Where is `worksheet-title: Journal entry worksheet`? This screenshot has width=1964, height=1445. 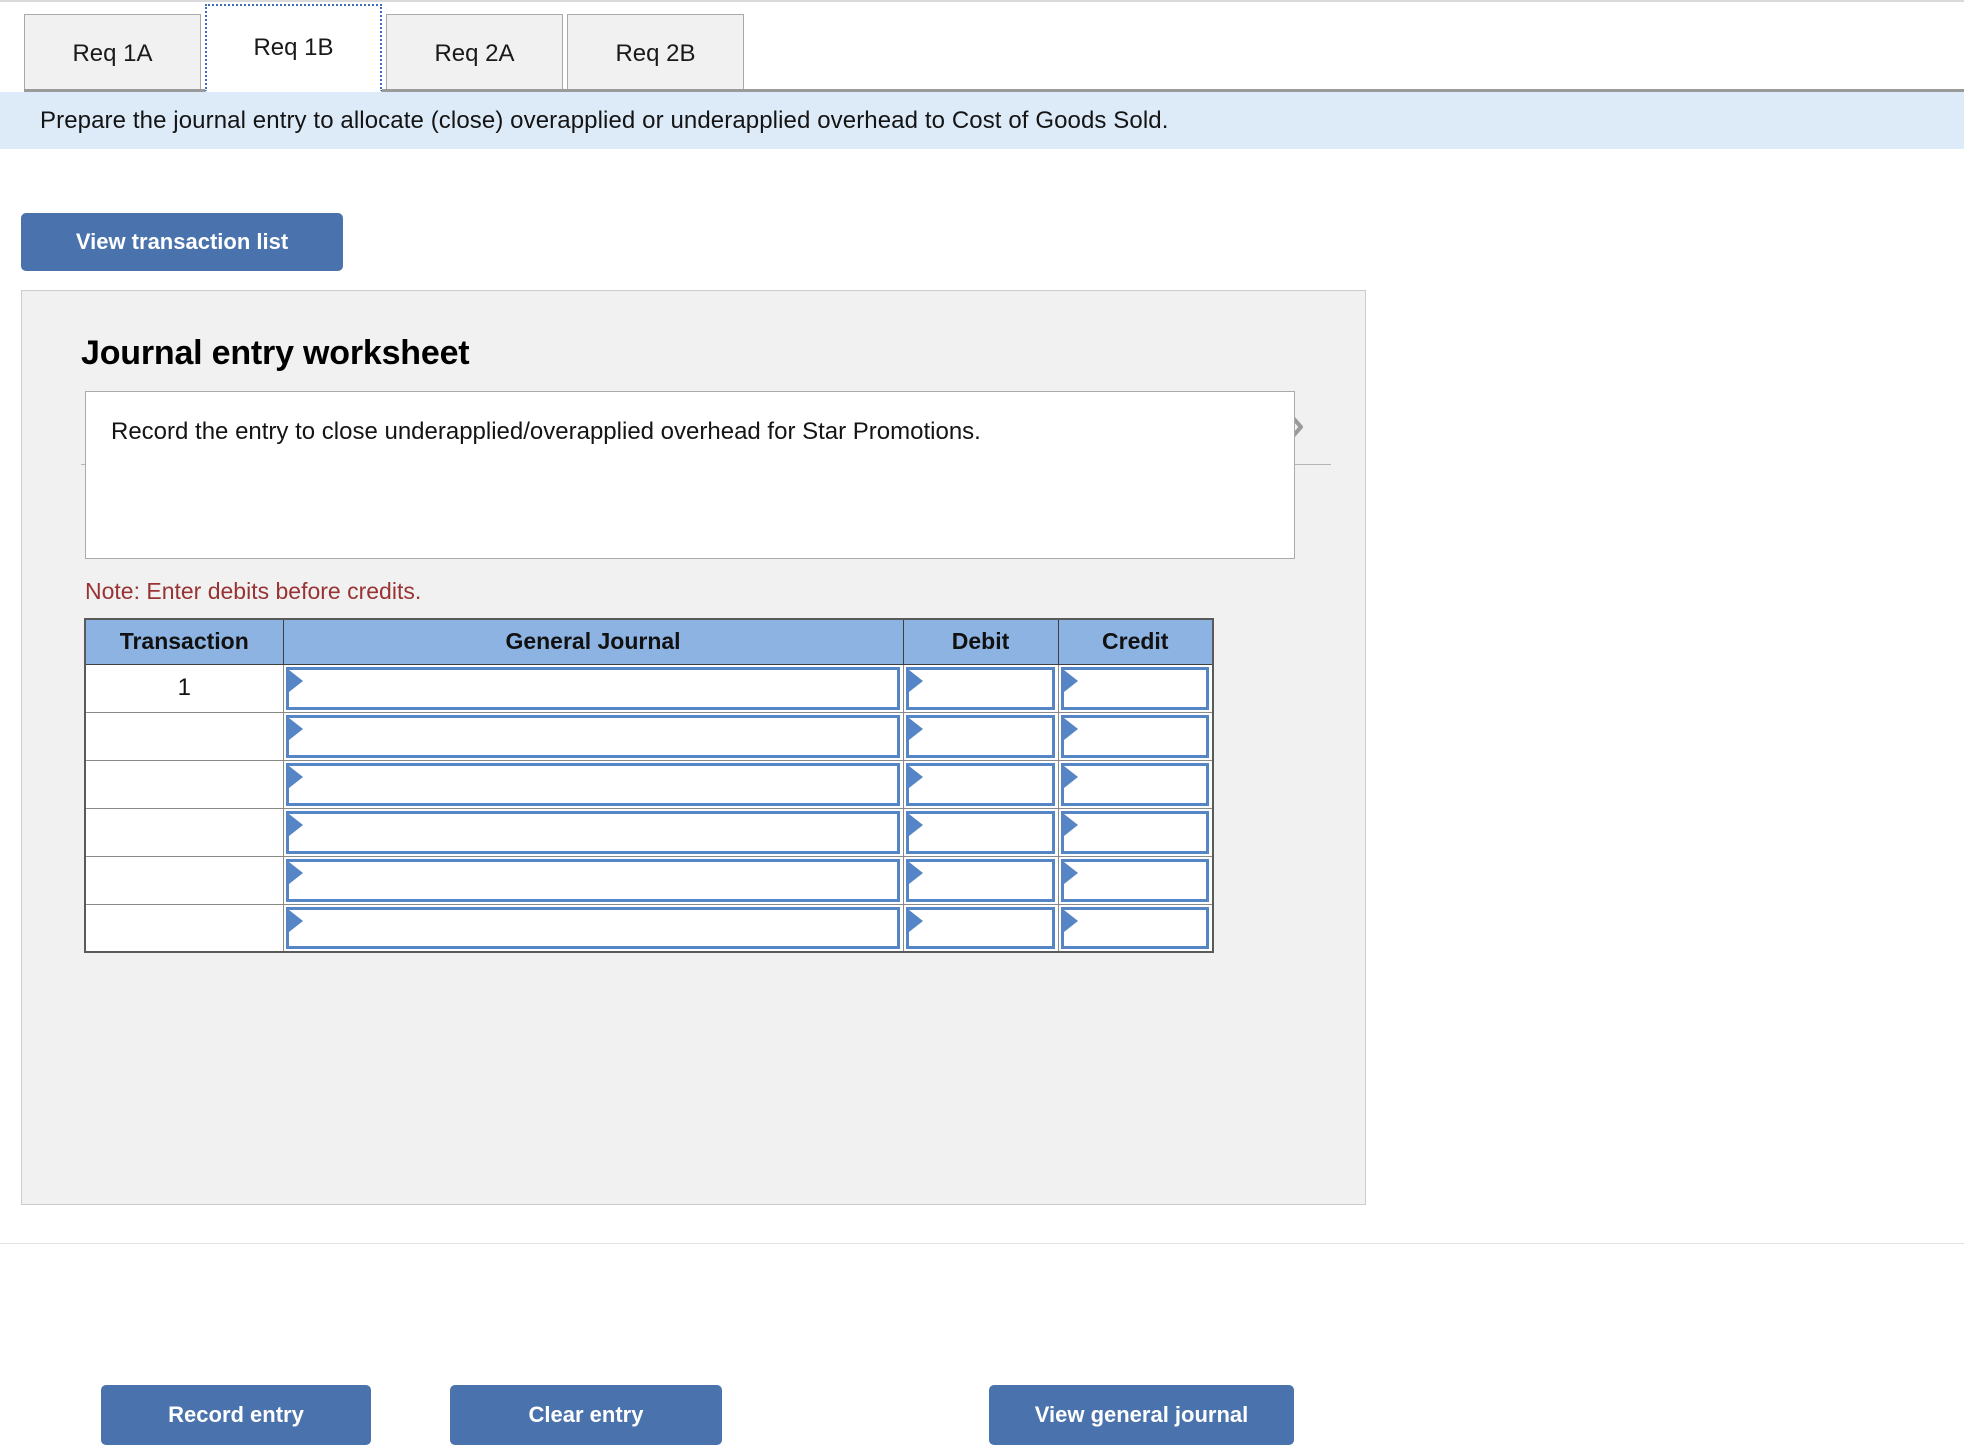
worksheet-title: Journal entry worksheet is located at coordinates (275, 353).